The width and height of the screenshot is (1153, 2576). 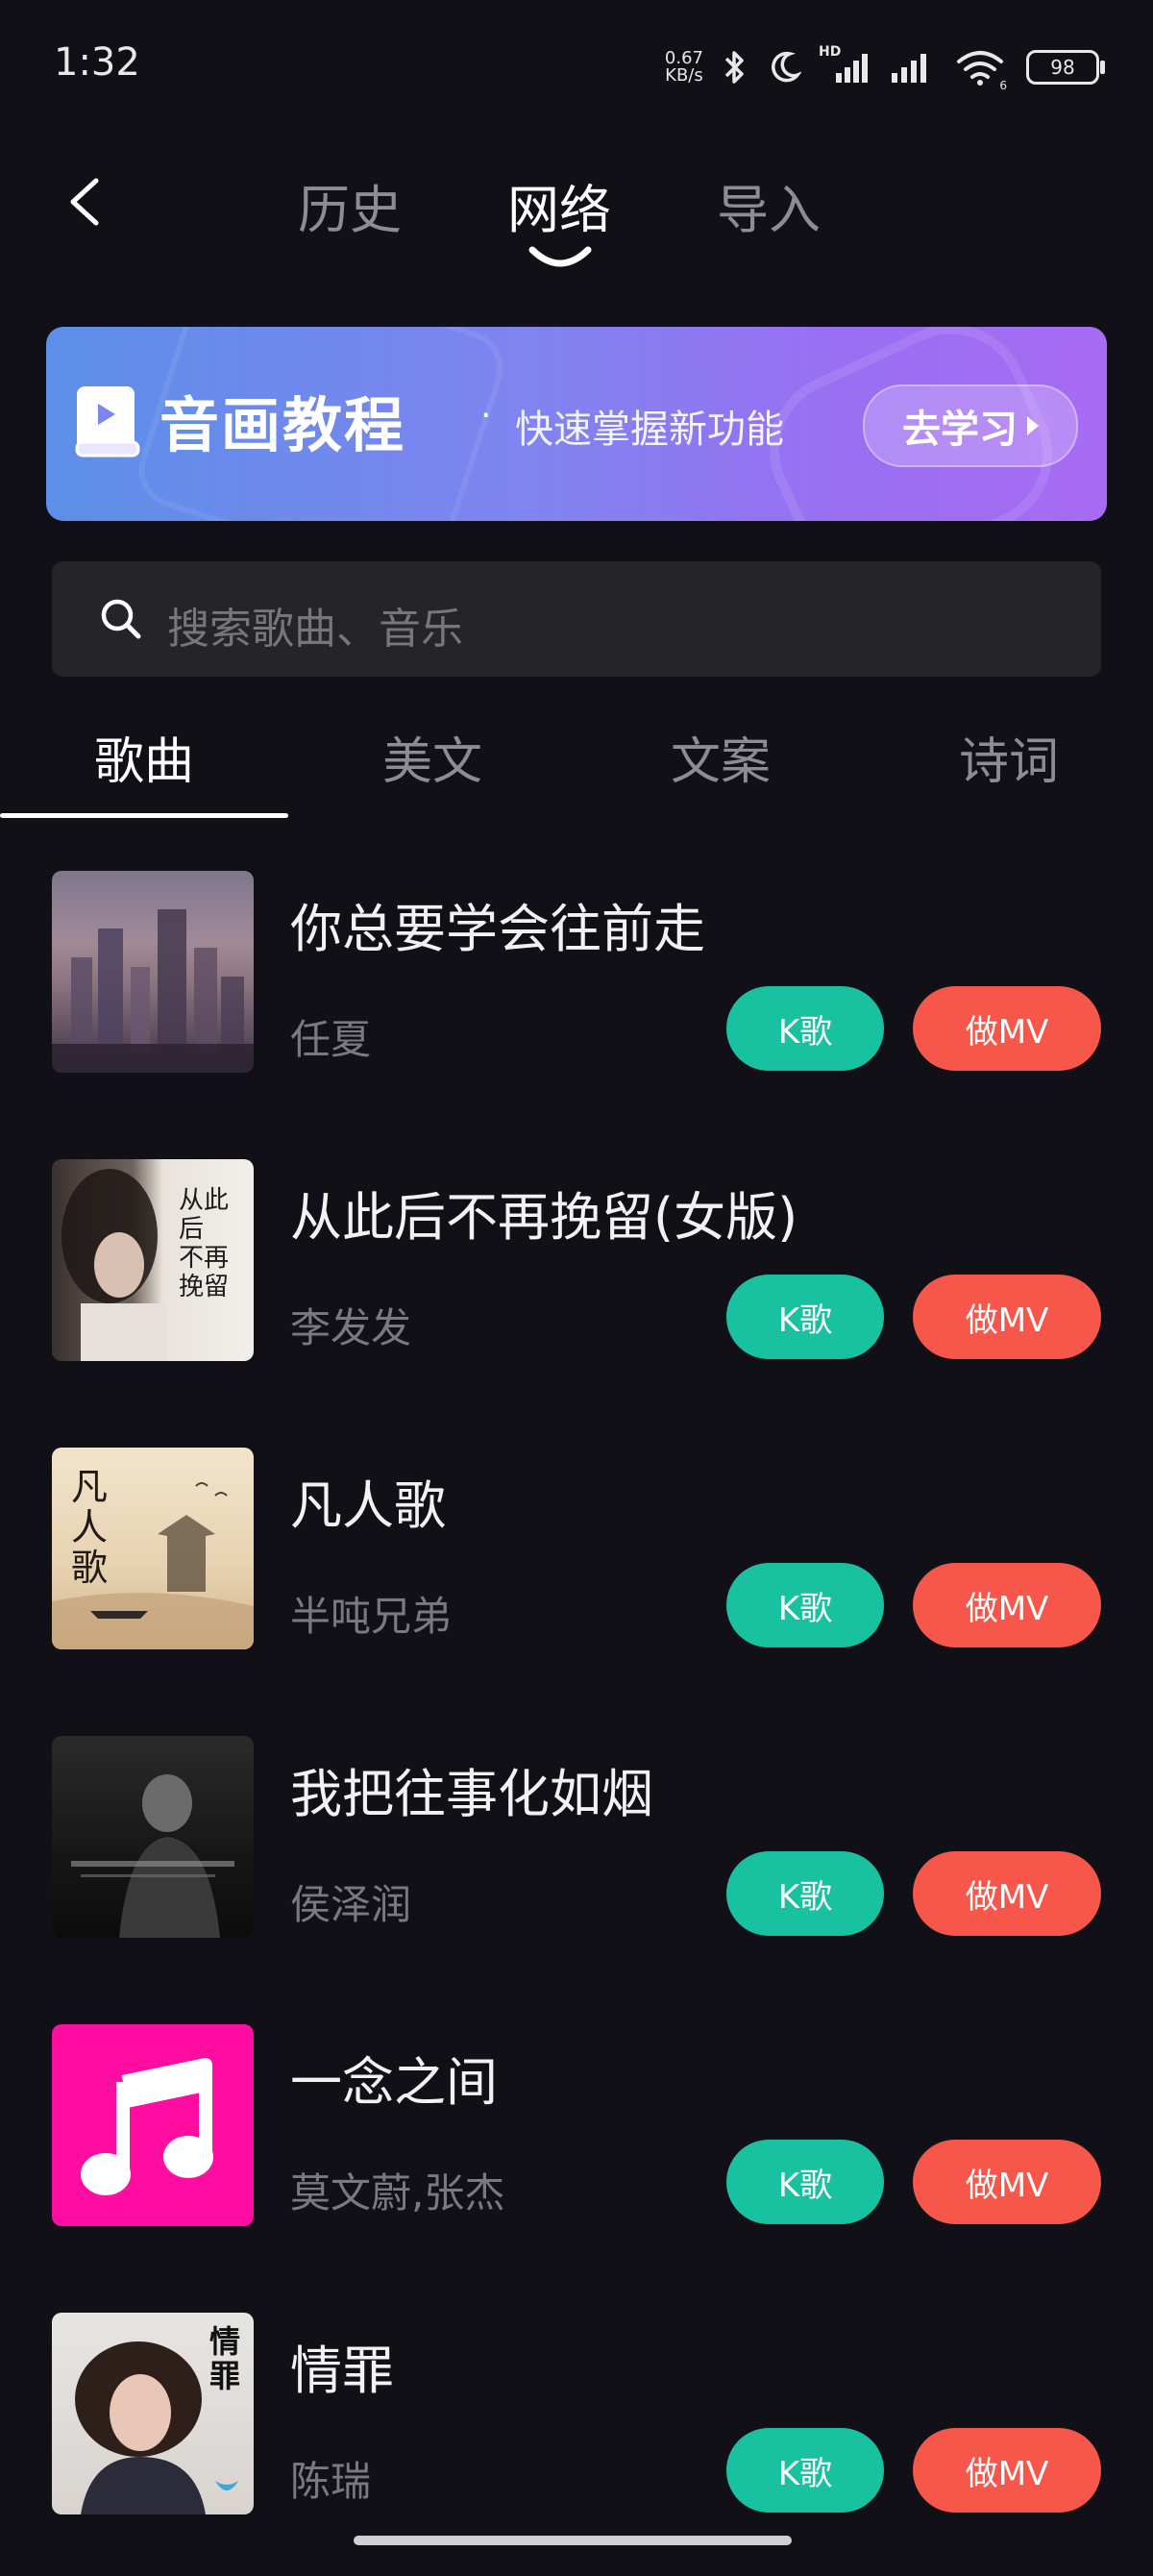 I want to click on learn-button-label: 去学习, so click(x=960, y=430).